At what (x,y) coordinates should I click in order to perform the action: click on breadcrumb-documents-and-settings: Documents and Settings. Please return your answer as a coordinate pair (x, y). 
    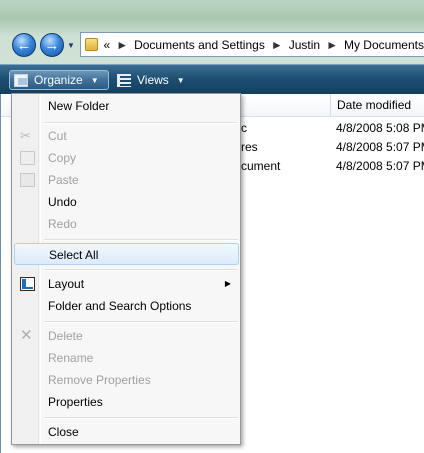
    Looking at the image, I should click on (199, 45).